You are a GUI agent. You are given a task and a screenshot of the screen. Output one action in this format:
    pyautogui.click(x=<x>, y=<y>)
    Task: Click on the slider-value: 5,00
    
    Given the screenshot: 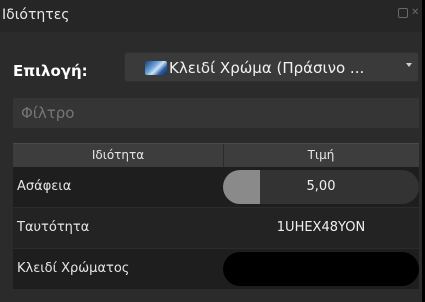 What is the action you would take?
    pyautogui.click(x=321, y=186)
    